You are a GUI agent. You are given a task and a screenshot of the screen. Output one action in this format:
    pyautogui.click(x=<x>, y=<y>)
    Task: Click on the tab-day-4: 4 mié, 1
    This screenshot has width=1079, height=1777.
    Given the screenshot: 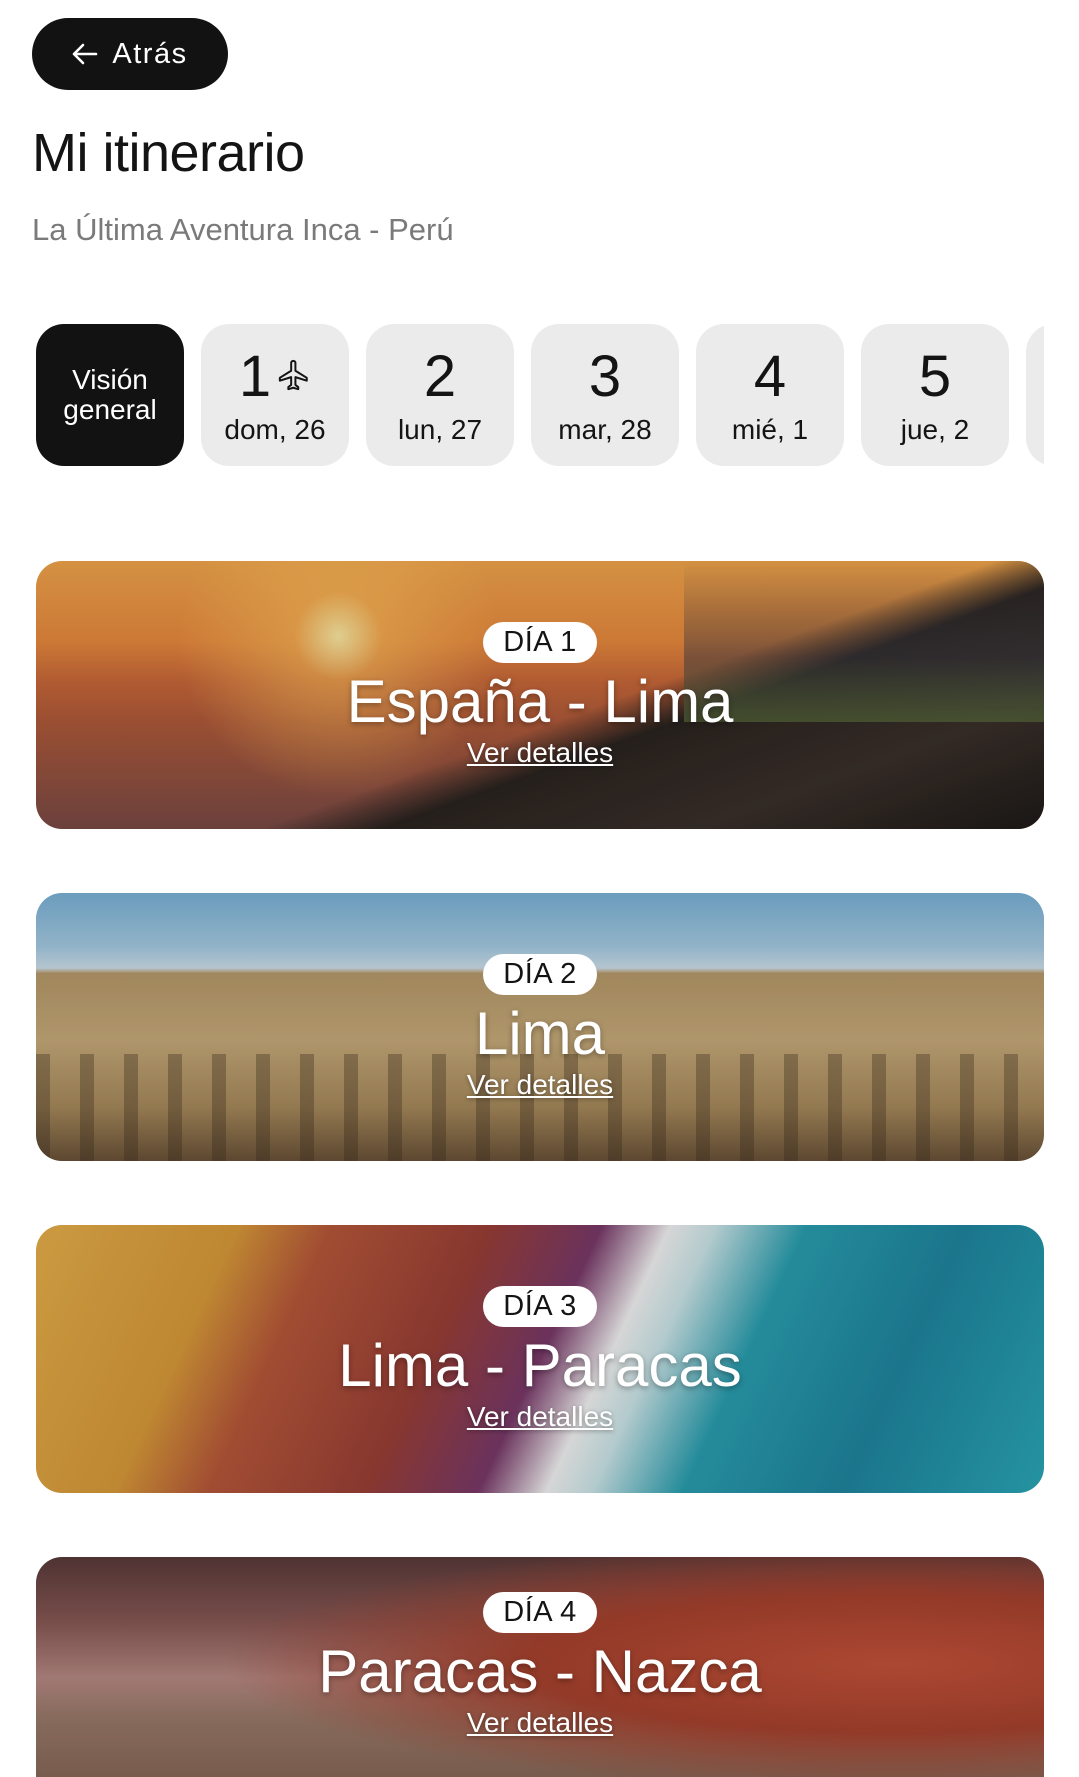 What is the action you would take?
    pyautogui.click(x=770, y=395)
    